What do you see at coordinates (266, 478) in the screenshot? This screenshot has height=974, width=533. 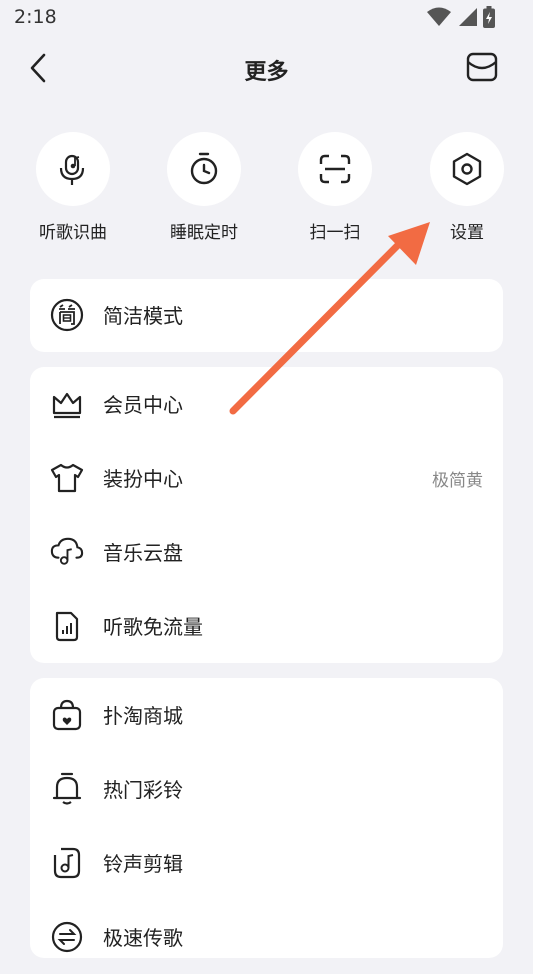 I see `row-theme-center: 装扮中心 极简黄` at bounding box center [266, 478].